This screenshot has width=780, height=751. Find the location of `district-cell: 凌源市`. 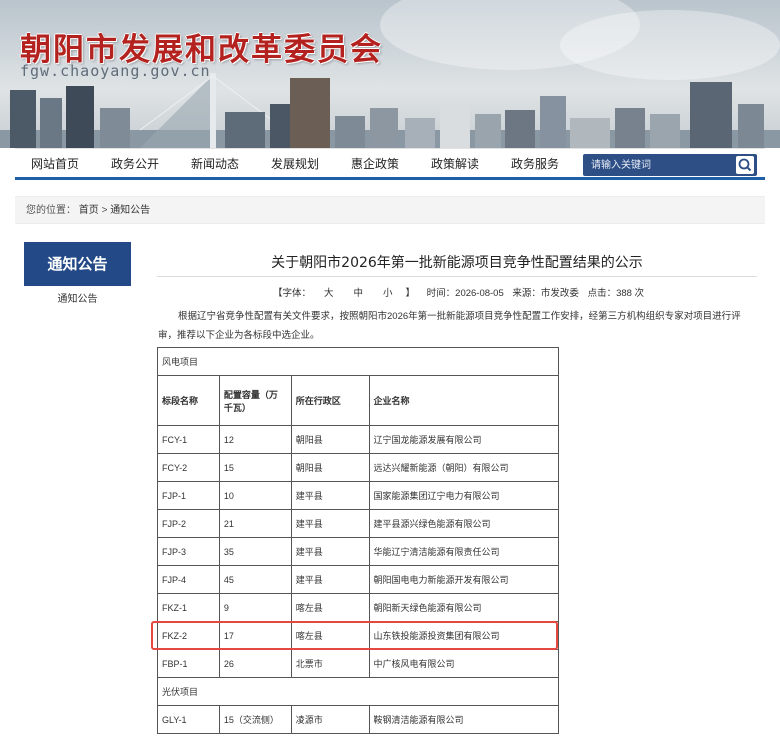

district-cell: 凌源市 is located at coordinates (330, 719).